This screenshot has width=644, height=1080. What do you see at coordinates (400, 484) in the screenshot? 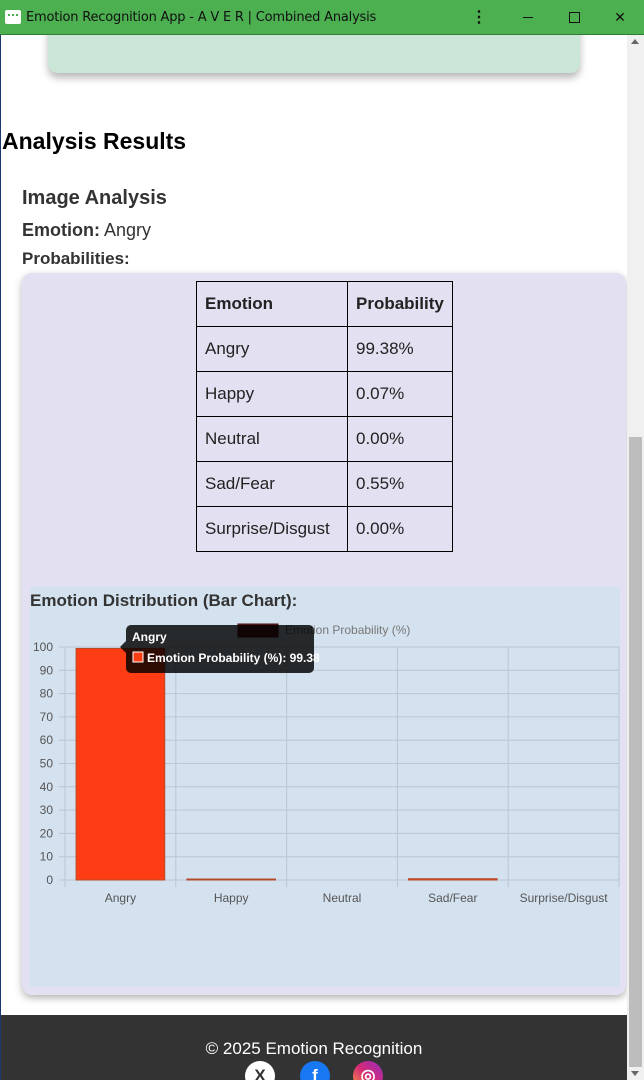
I see `table-cell-probability: 0.55%` at bounding box center [400, 484].